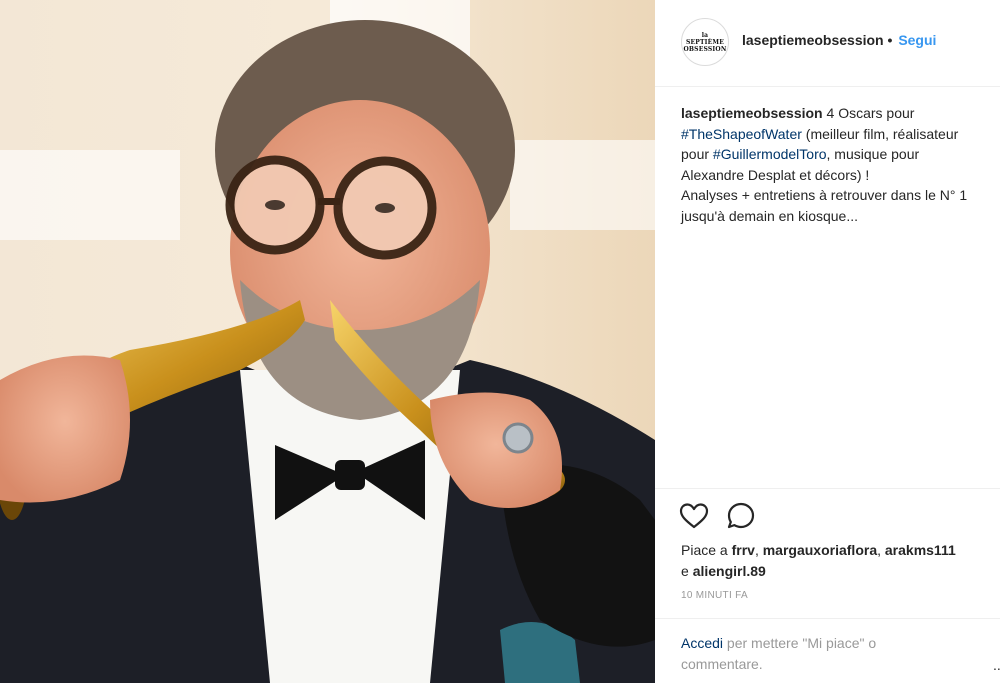  What do you see at coordinates (881, 550) in the screenshot?
I see `likes-sep-2: ,` at bounding box center [881, 550].